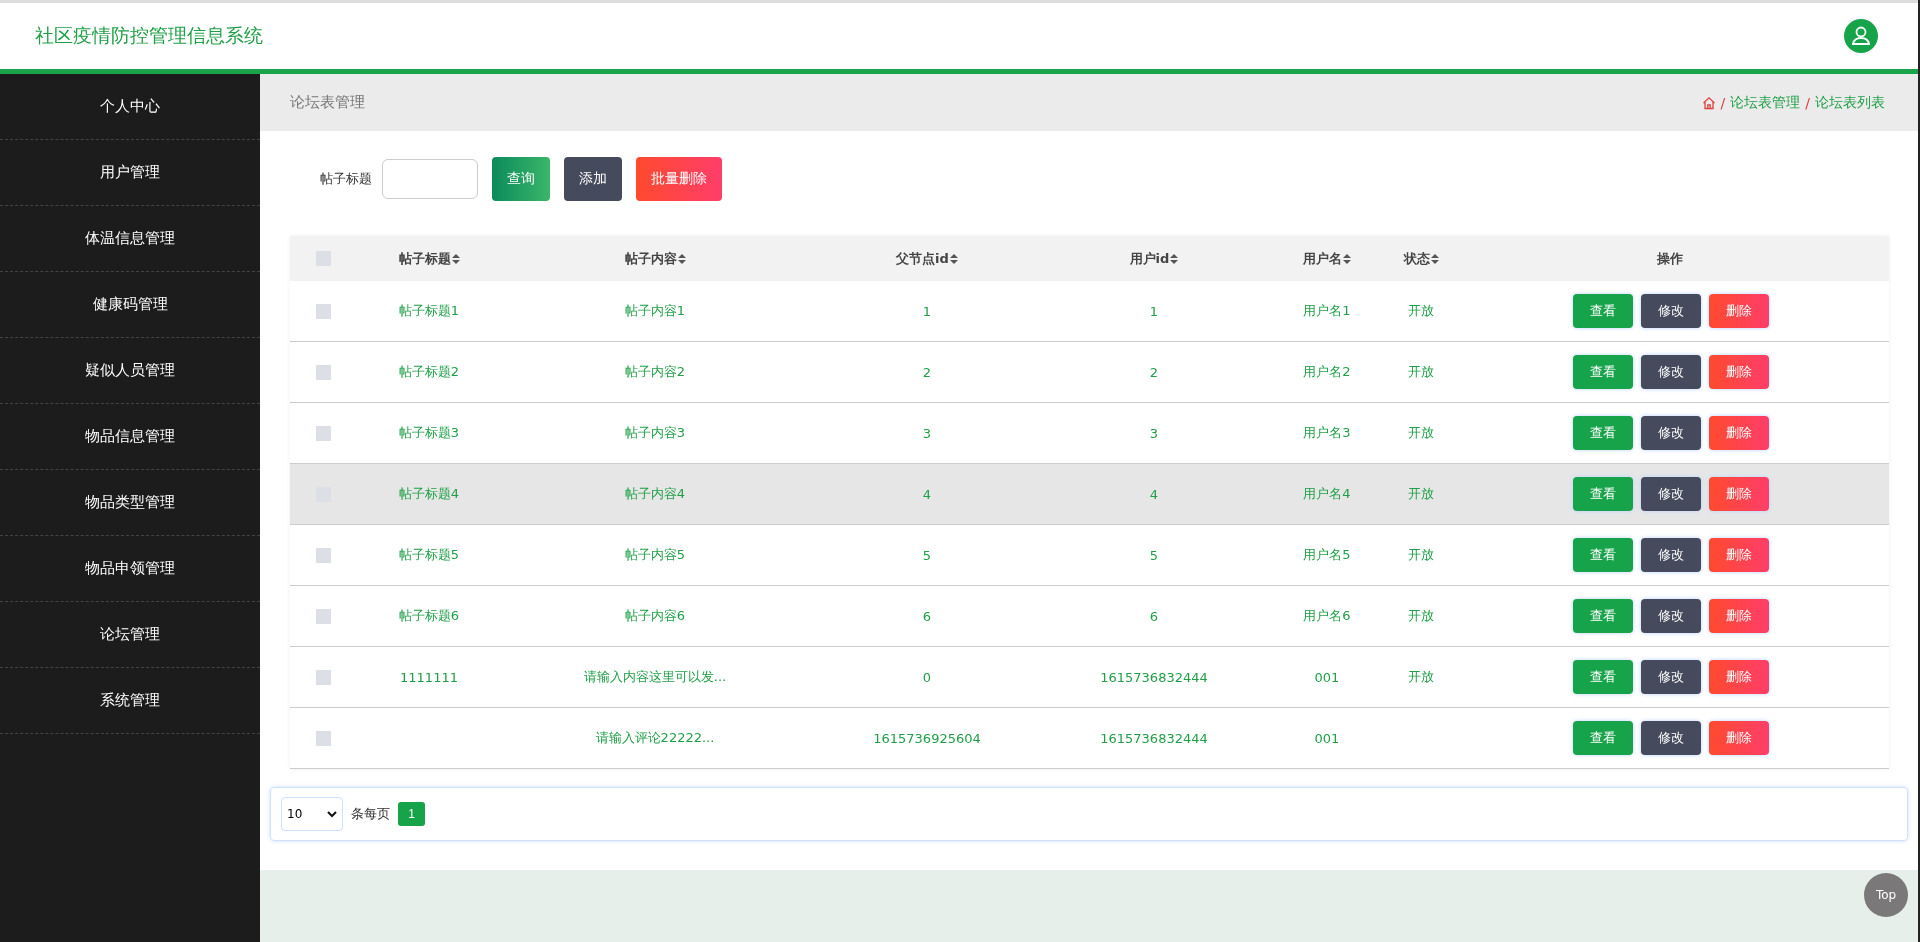 The width and height of the screenshot is (1920, 942). What do you see at coordinates (429, 372) in the screenshot?
I see `table-cell: 帖子标题2` at bounding box center [429, 372].